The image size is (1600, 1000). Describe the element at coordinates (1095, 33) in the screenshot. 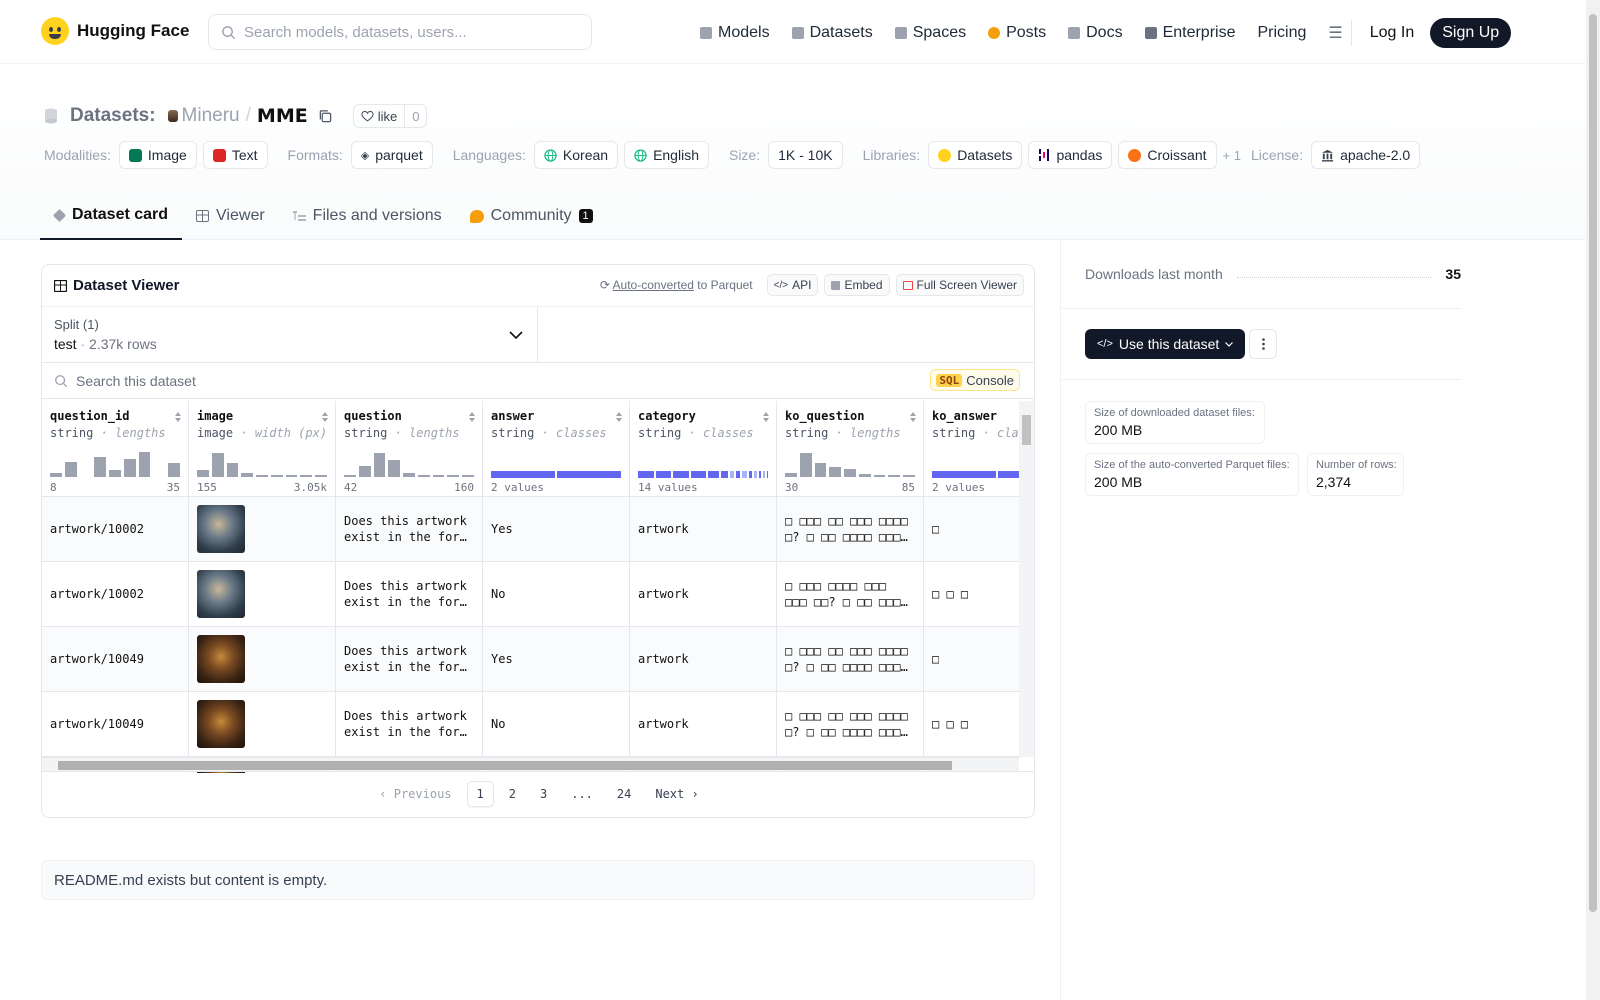

I see `nav-link-docs: Docs` at that location.